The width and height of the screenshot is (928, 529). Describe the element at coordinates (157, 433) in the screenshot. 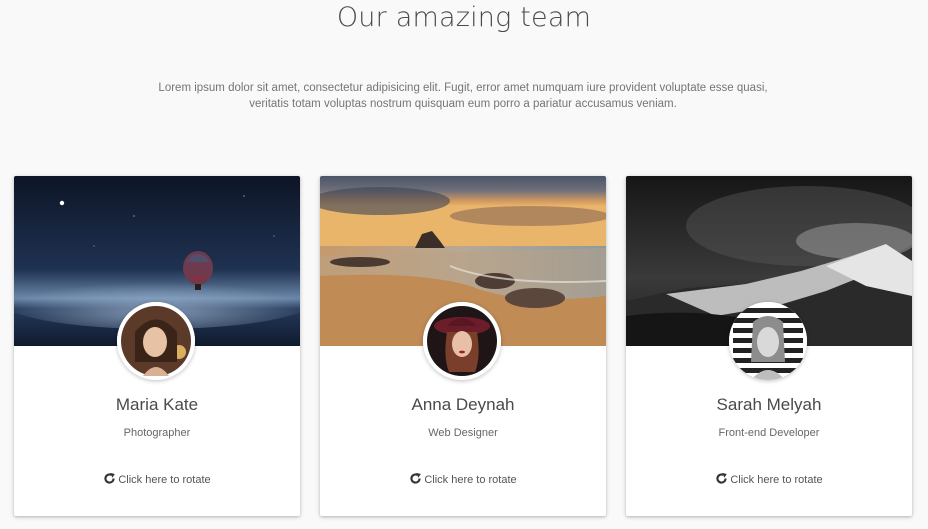

I see `member-role: Photographer` at that location.